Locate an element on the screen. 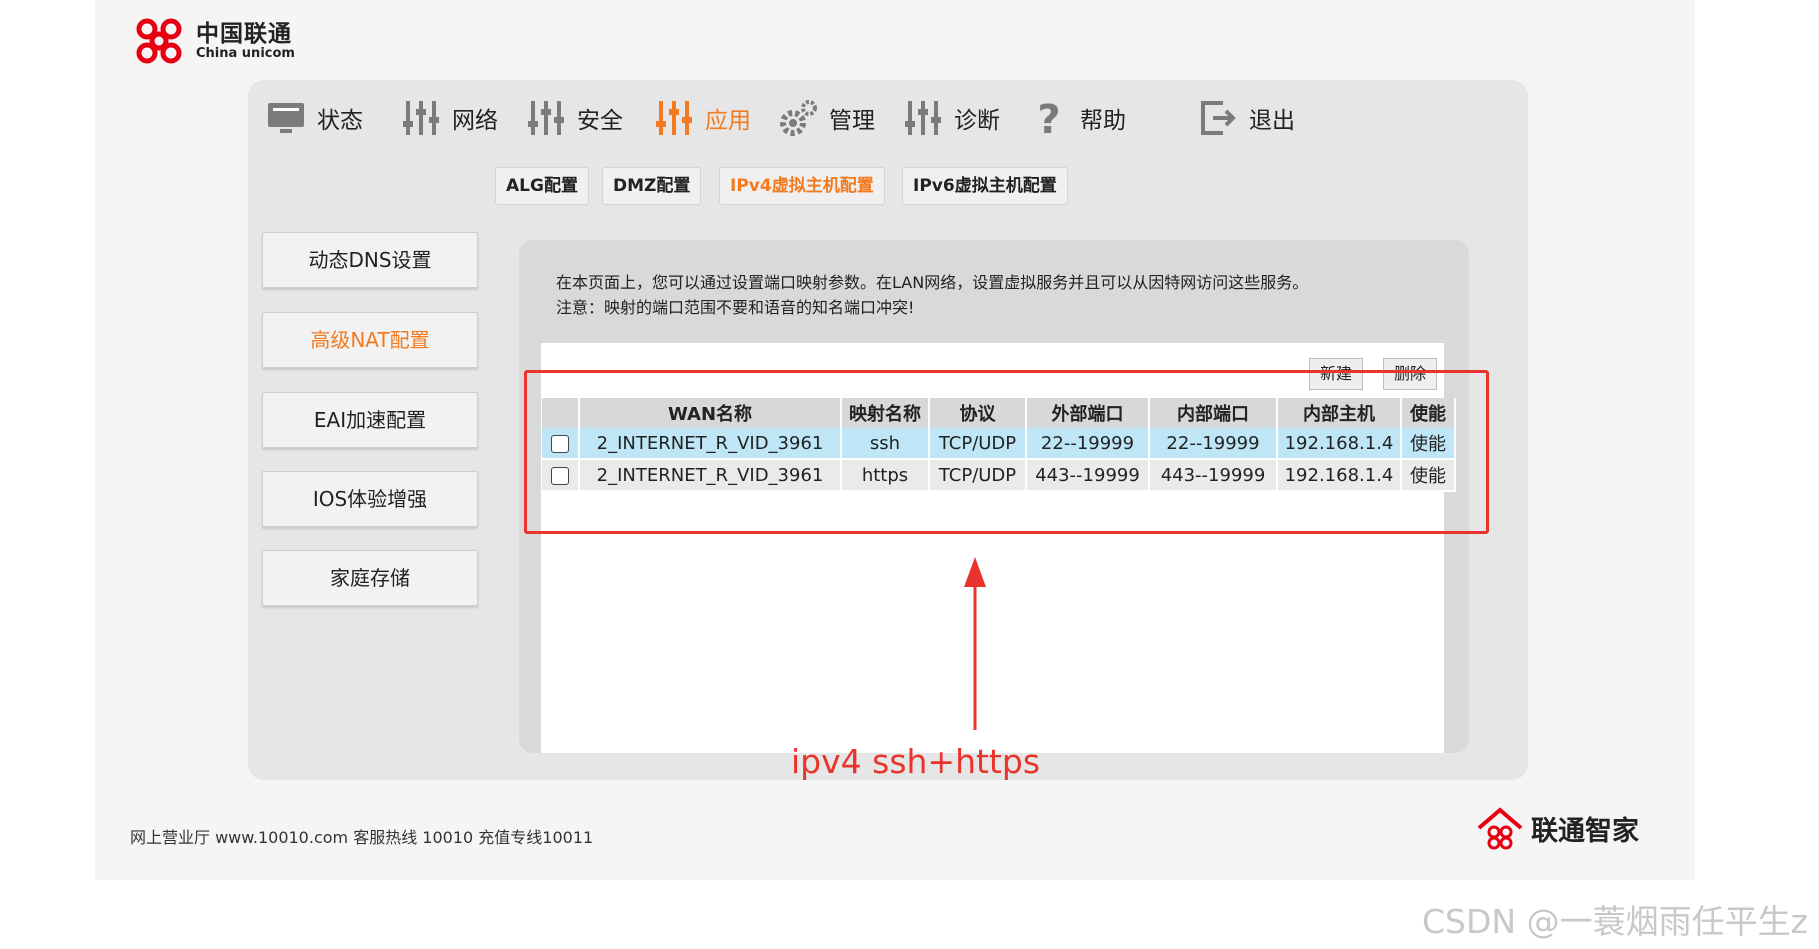 This screenshot has width=1819, height=949. nav-label: 帮助 is located at coordinates (1103, 121).